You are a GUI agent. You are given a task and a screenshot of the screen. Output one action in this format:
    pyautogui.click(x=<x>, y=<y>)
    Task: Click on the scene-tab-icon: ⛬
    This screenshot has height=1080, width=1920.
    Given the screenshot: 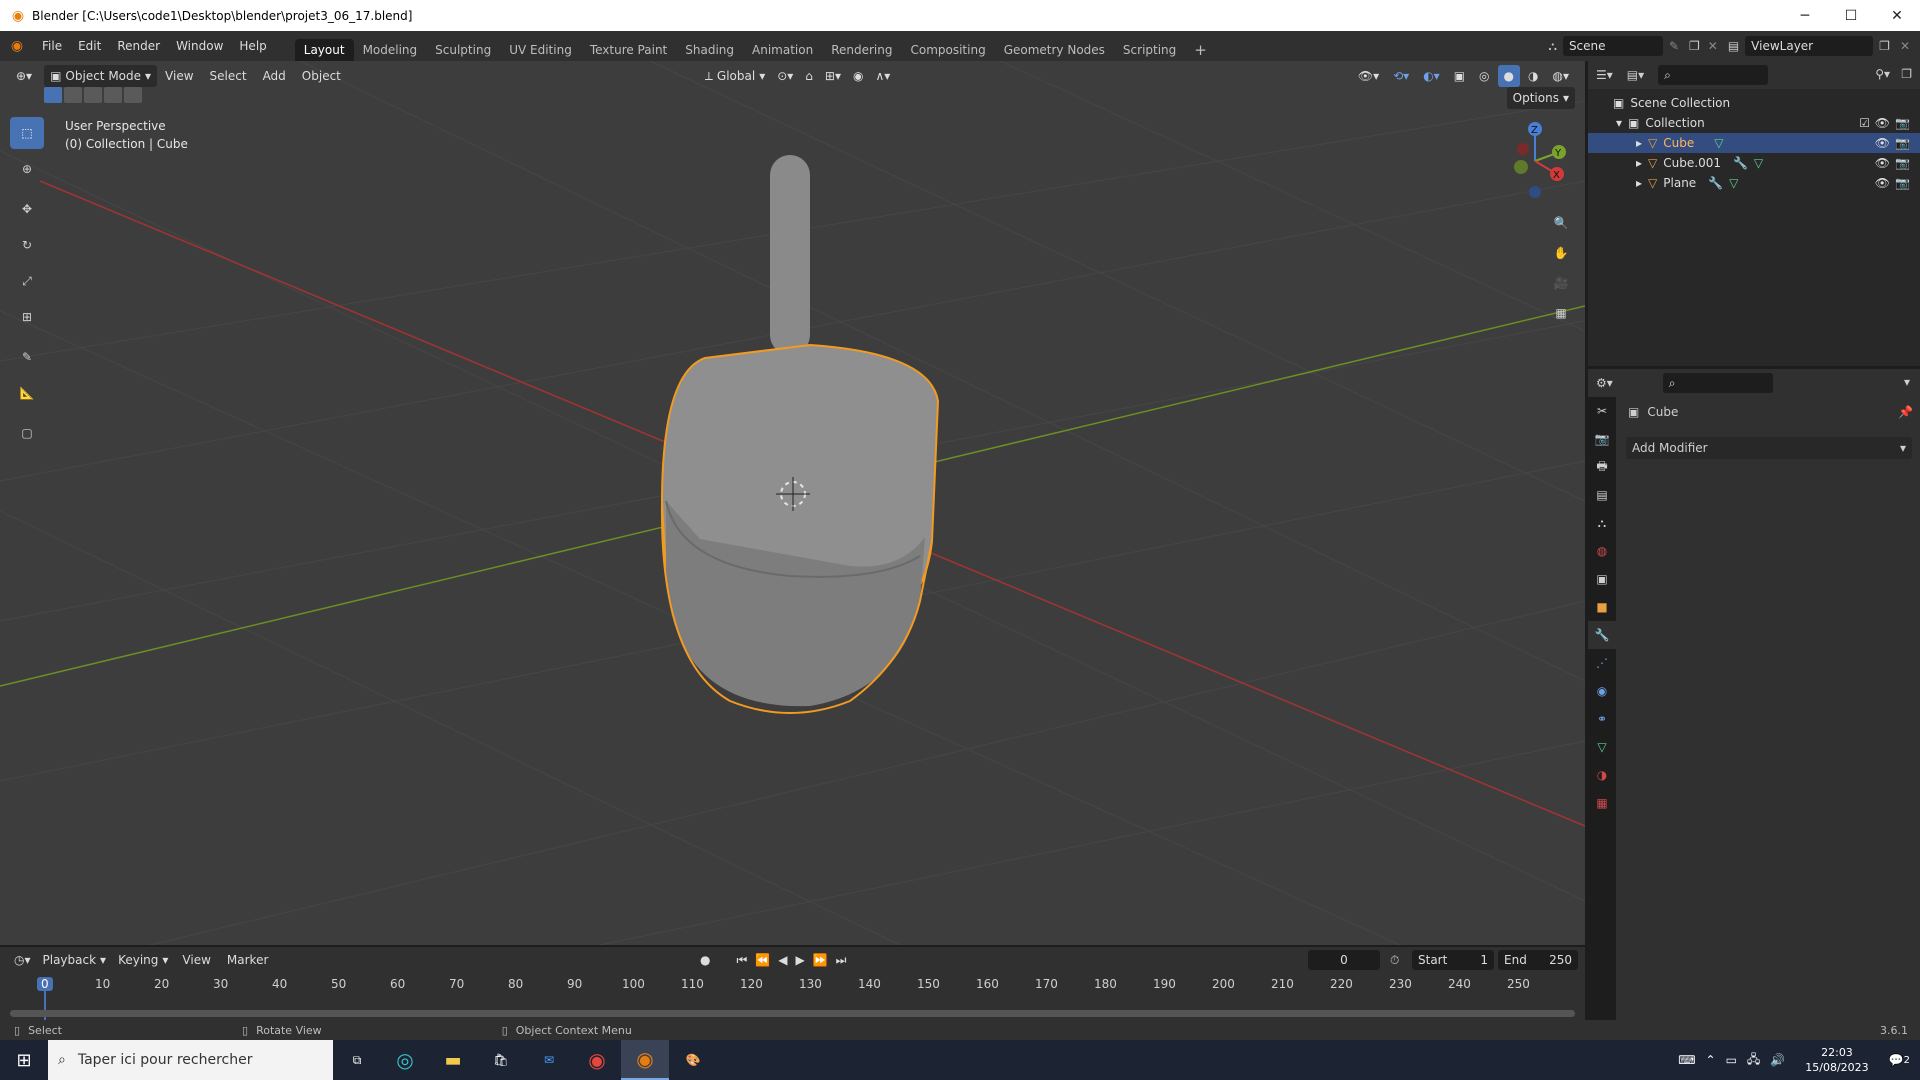 What is the action you would take?
    pyautogui.click(x=1602, y=523)
    